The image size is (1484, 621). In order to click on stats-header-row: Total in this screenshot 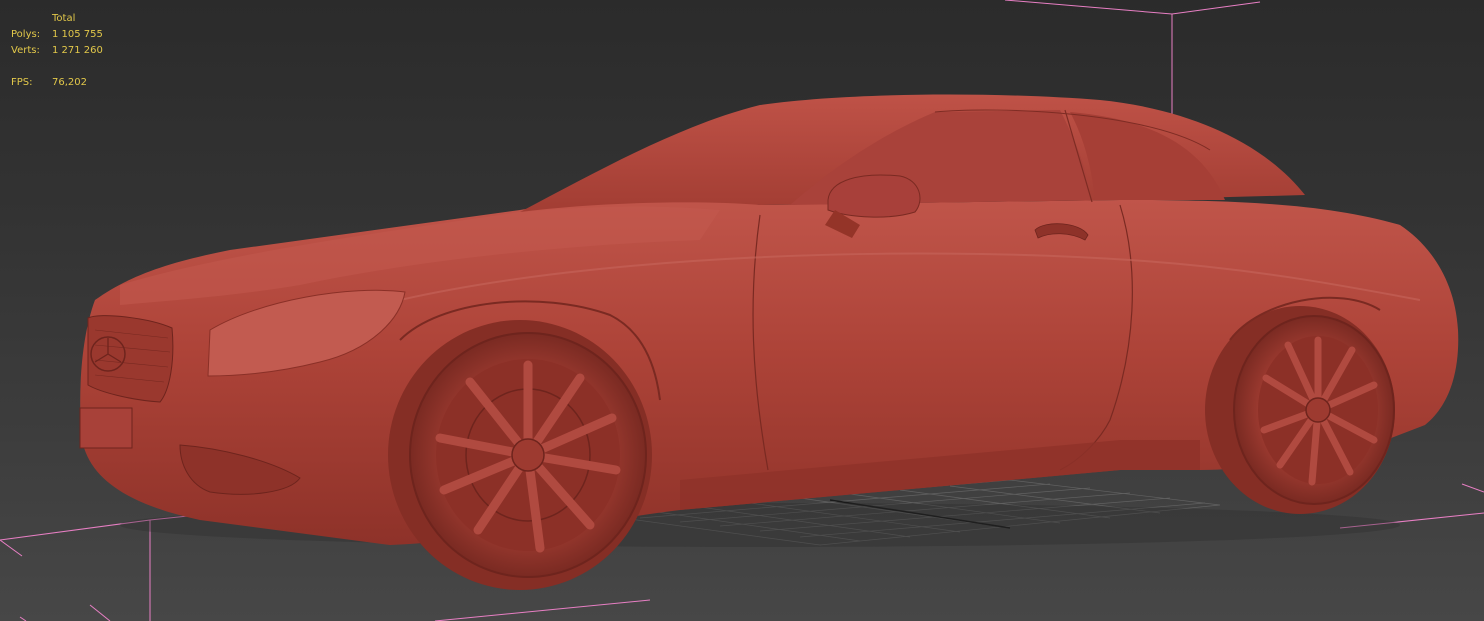, I will do `click(57, 19)`.